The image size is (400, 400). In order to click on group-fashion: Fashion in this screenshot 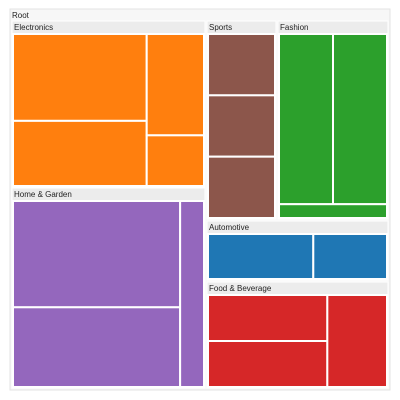, I will do `click(333, 120)`.